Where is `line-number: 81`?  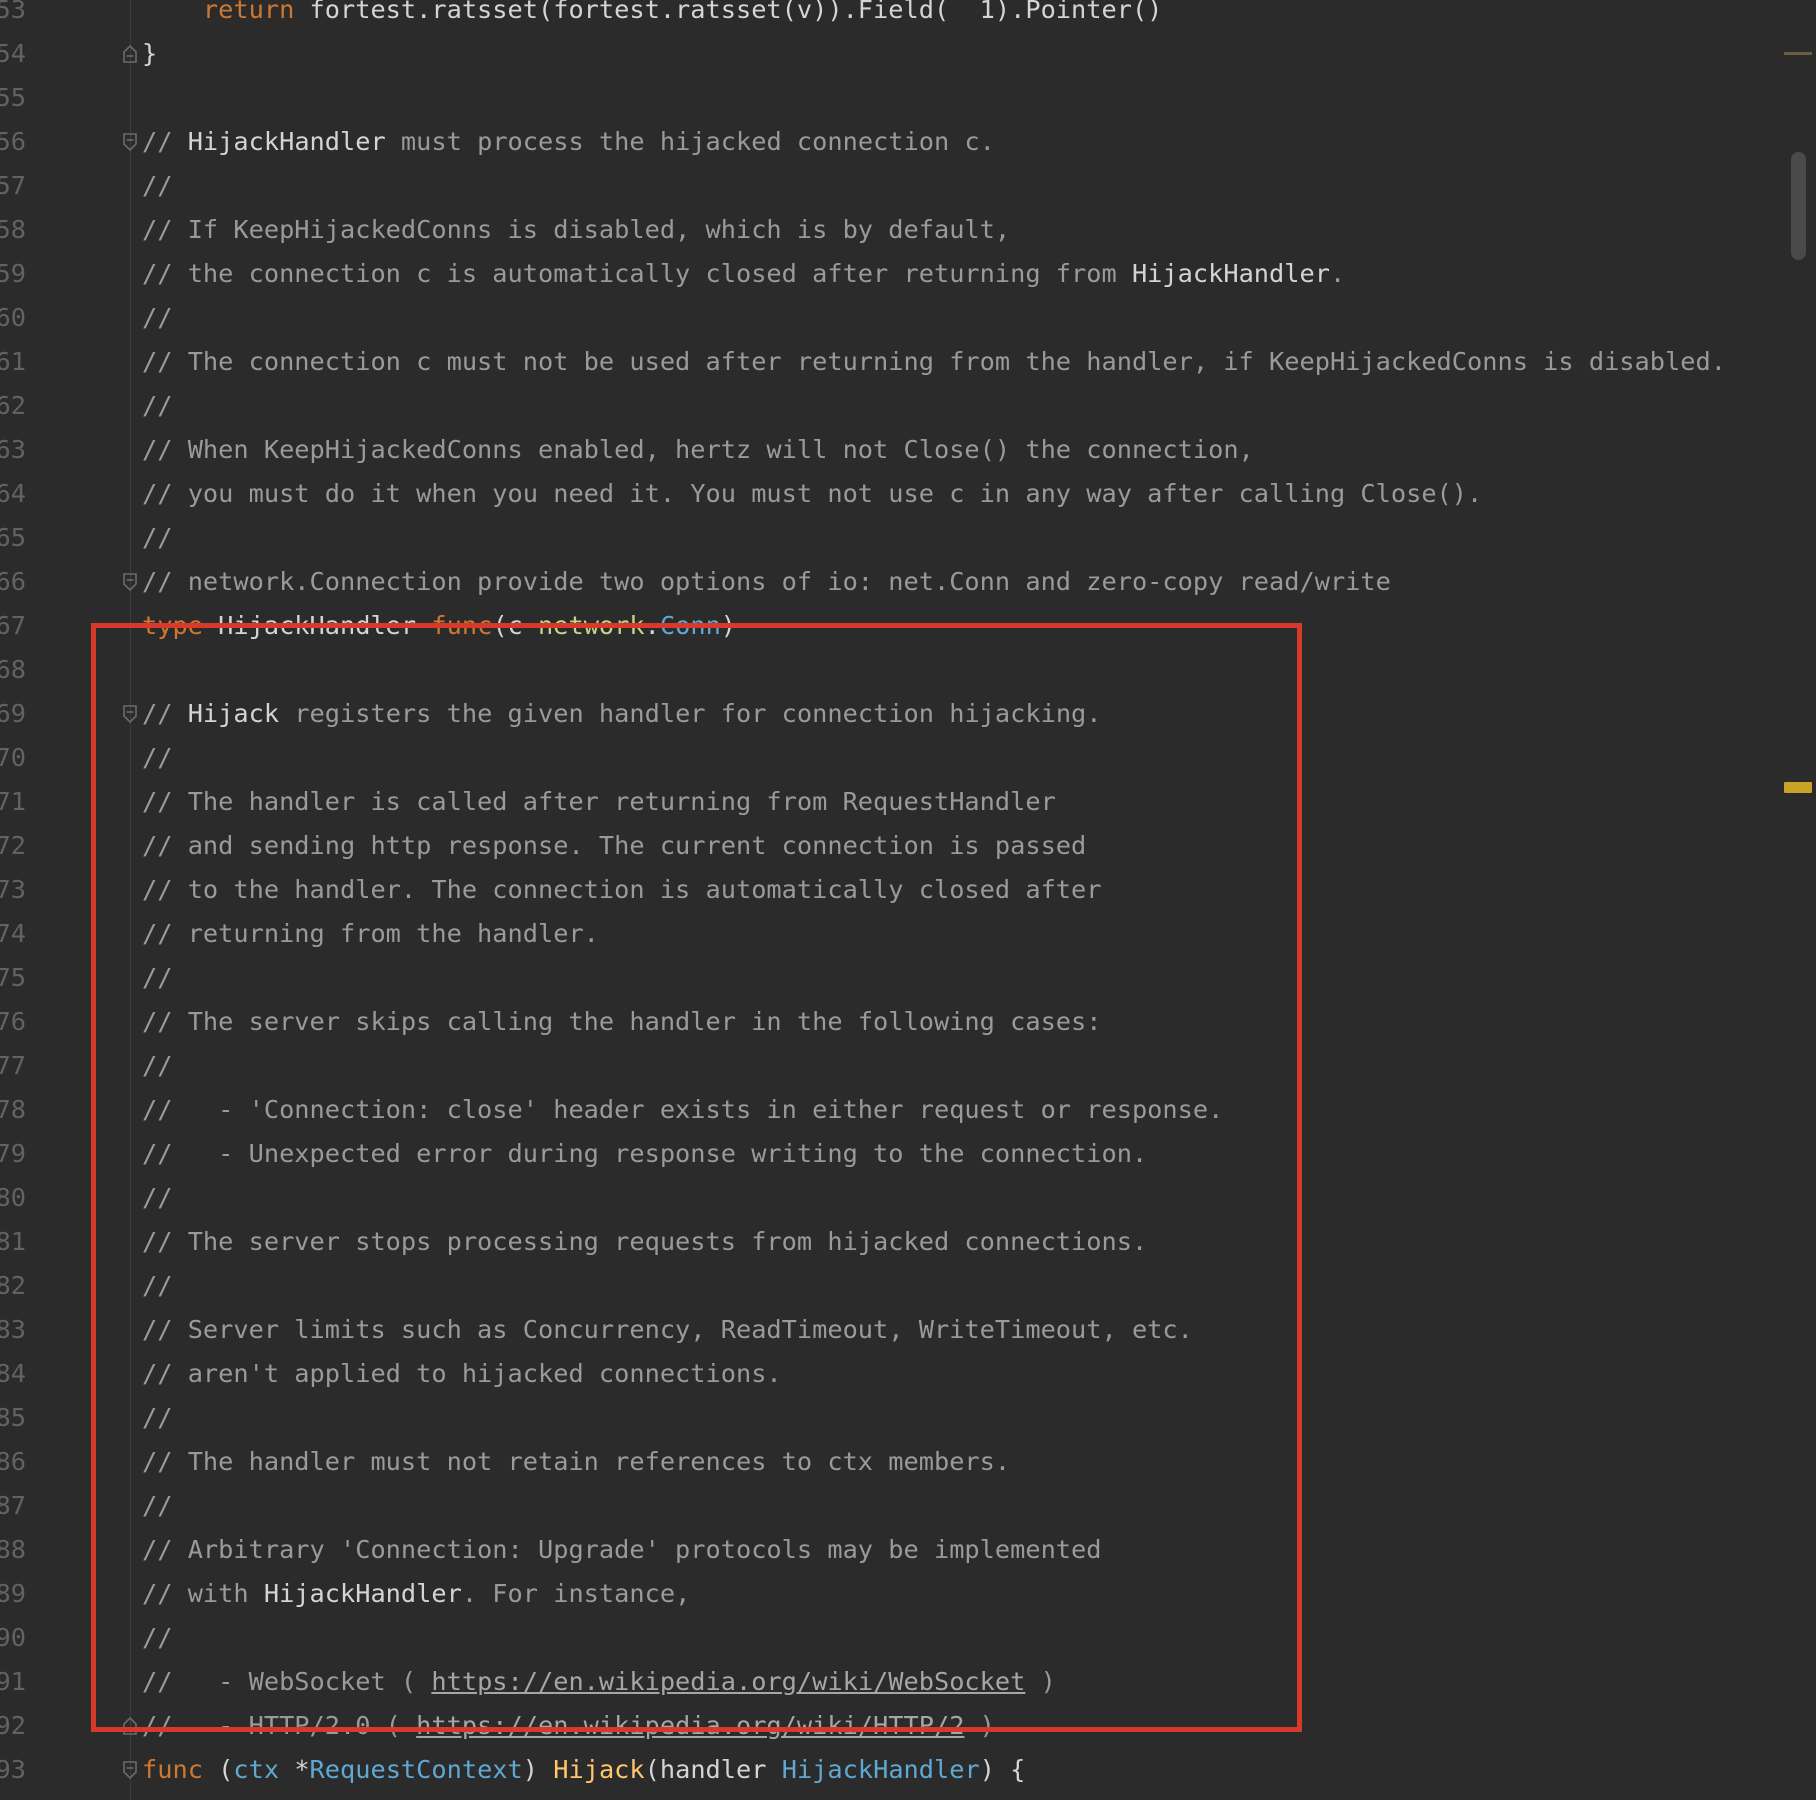
line-number: 81 is located at coordinates (13, 1242).